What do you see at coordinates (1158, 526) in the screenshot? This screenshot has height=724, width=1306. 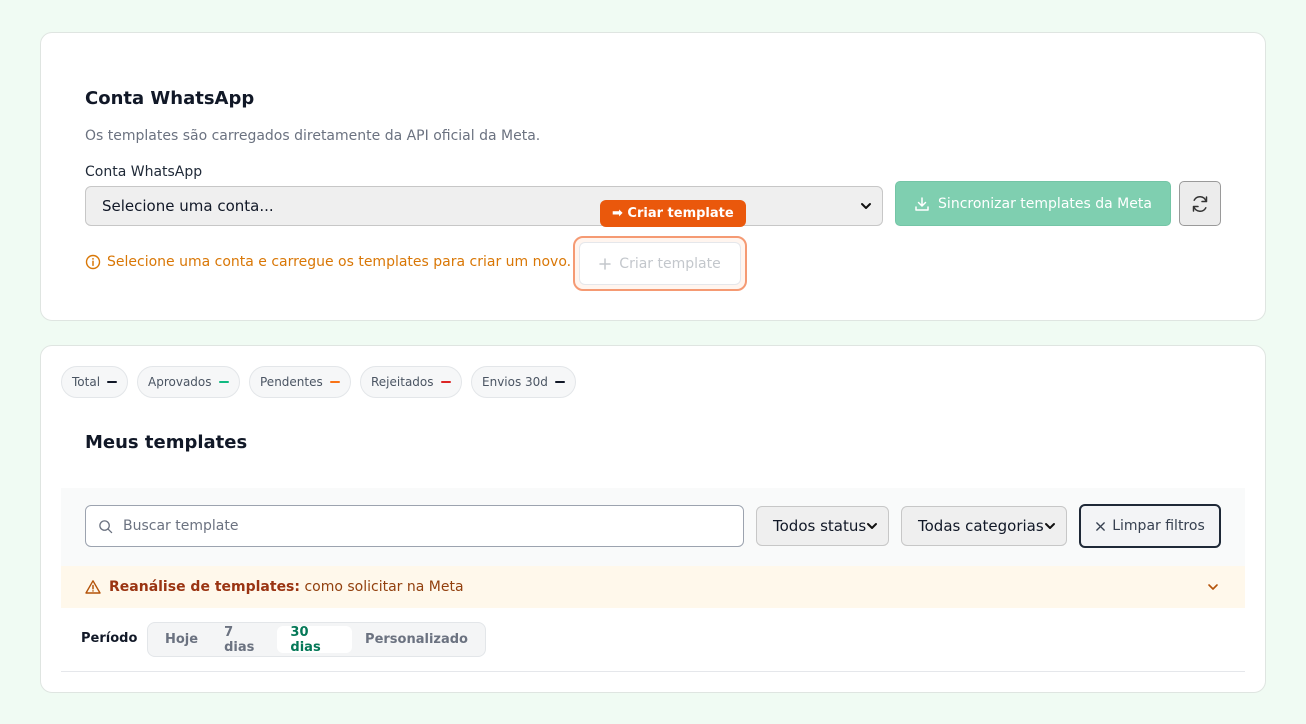 I see `clear-filters-label: Limpar filtros` at bounding box center [1158, 526].